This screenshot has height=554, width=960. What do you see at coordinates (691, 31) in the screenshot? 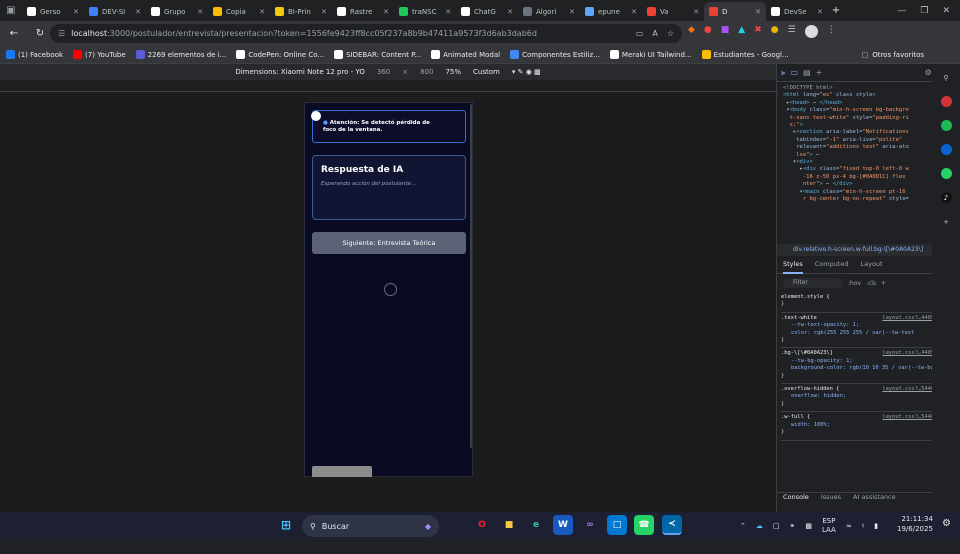
I see `extension-icon: ◆` at bounding box center [691, 31].